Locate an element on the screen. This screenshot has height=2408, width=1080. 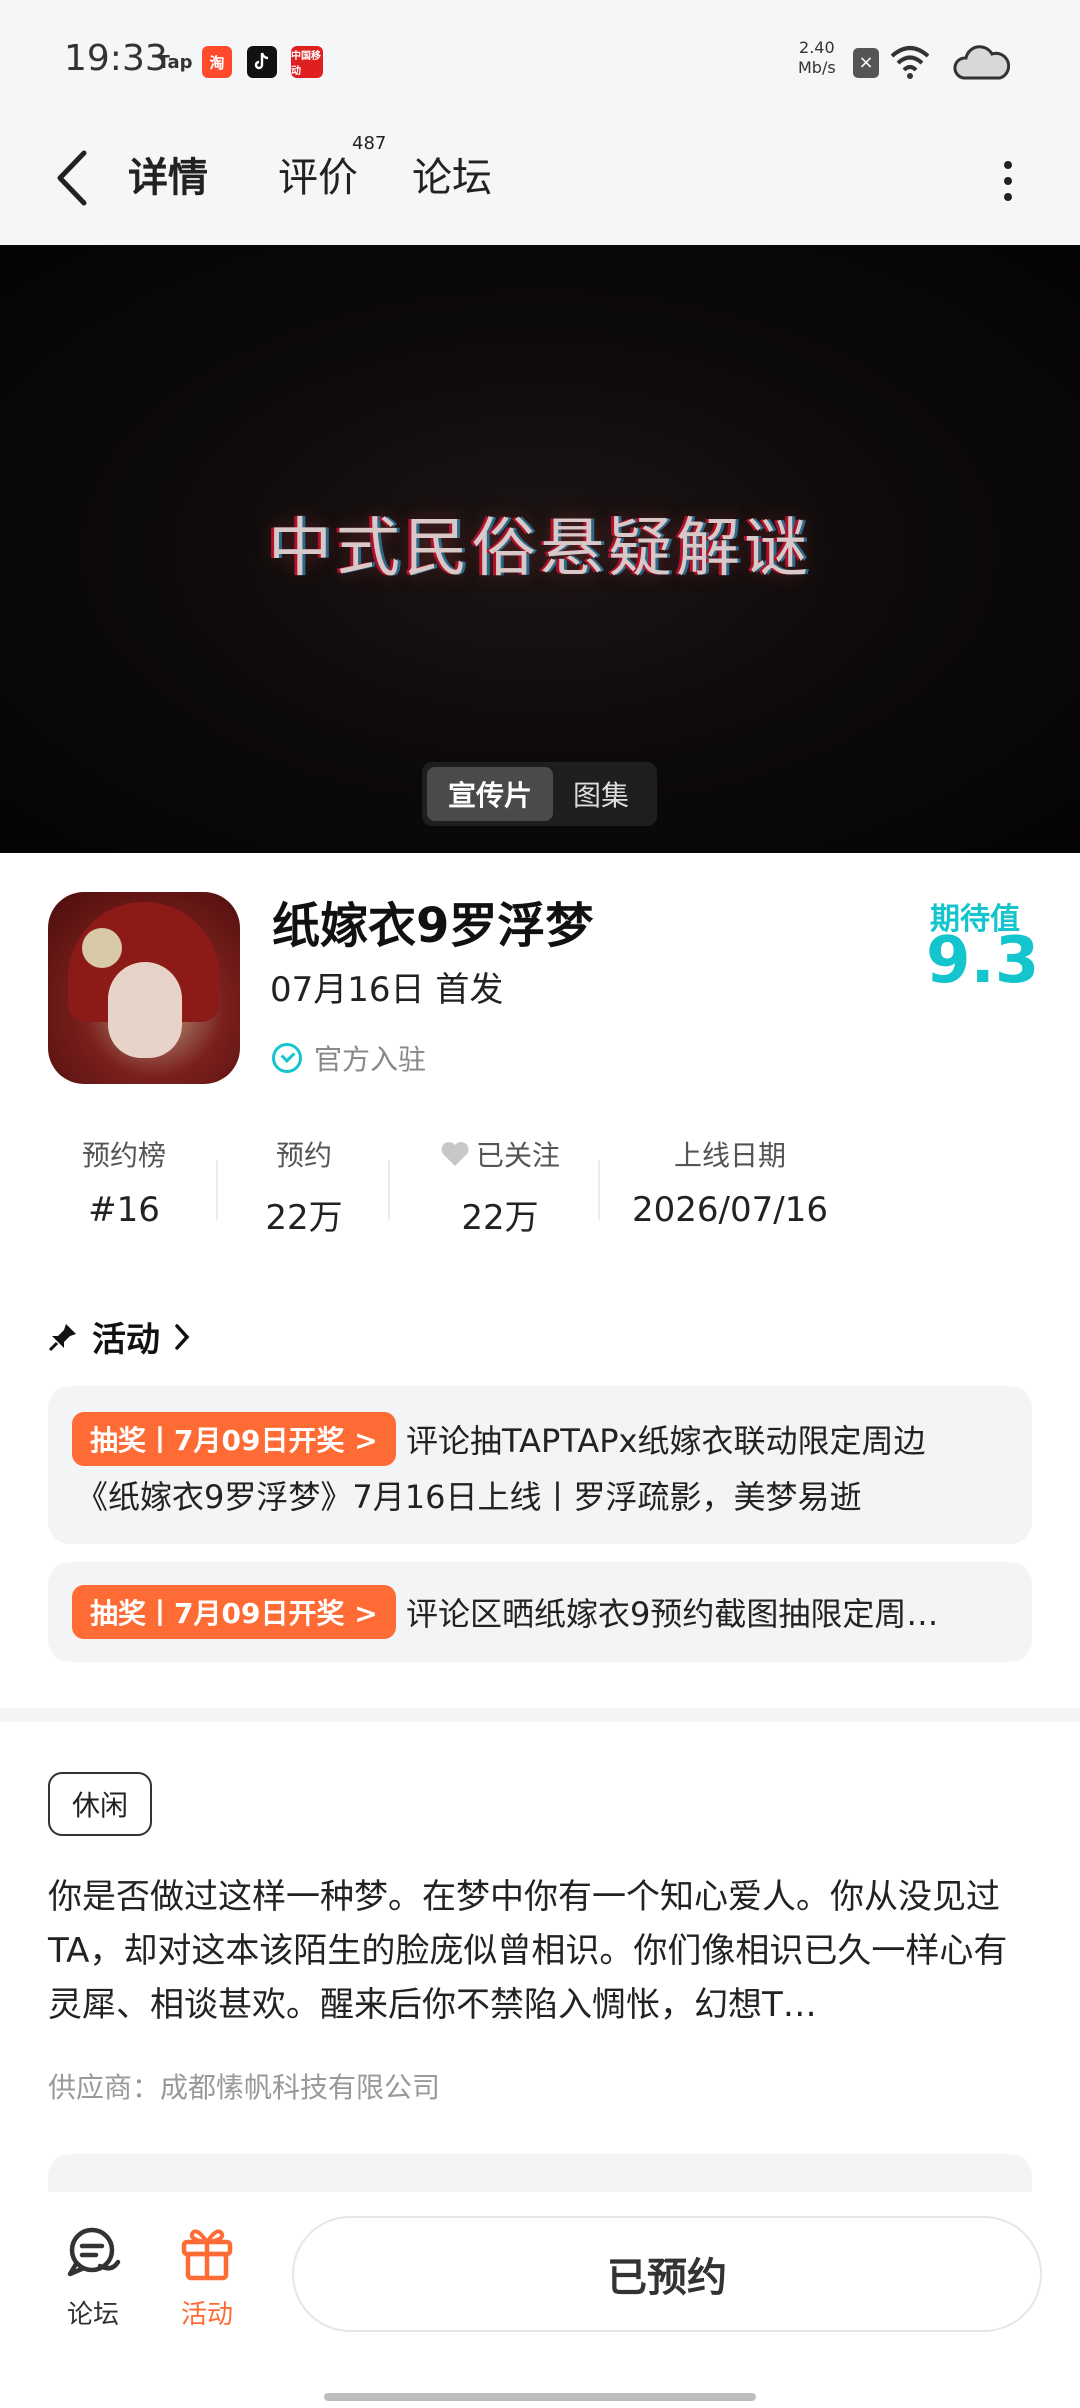
activity-title: 评论抽TAPTAPx纸嫁衣联动限定周边 is located at coordinates (666, 1441).